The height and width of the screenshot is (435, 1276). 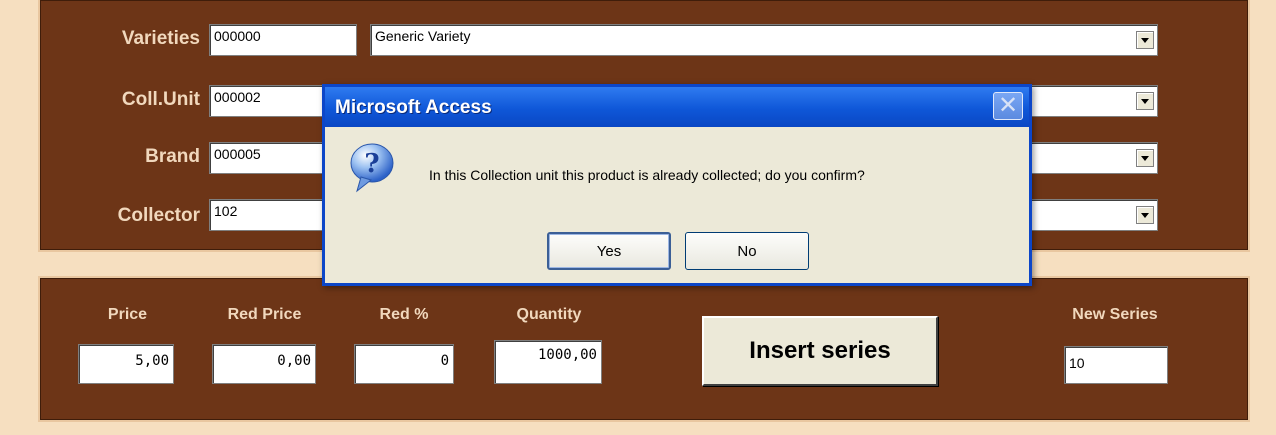 What do you see at coordinates (264, 364) in the screenshot?
I see `red-price-field: 0,00` at bounding box center [264, 364].